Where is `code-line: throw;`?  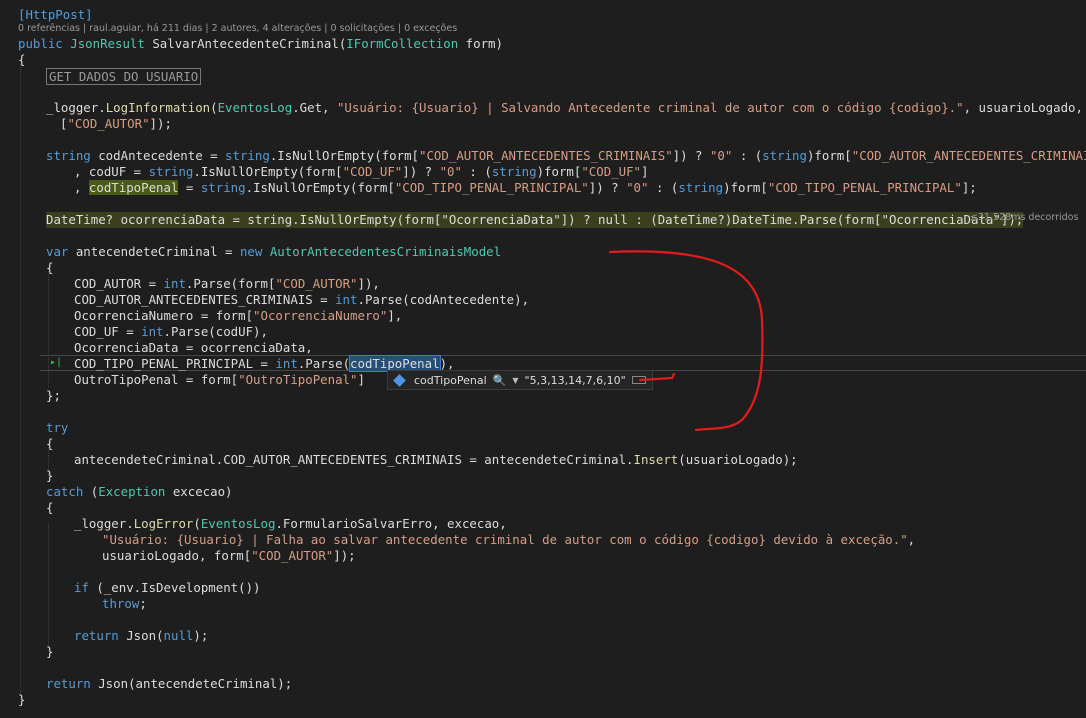
code-line: throw; is located at coordinates (124, 603).